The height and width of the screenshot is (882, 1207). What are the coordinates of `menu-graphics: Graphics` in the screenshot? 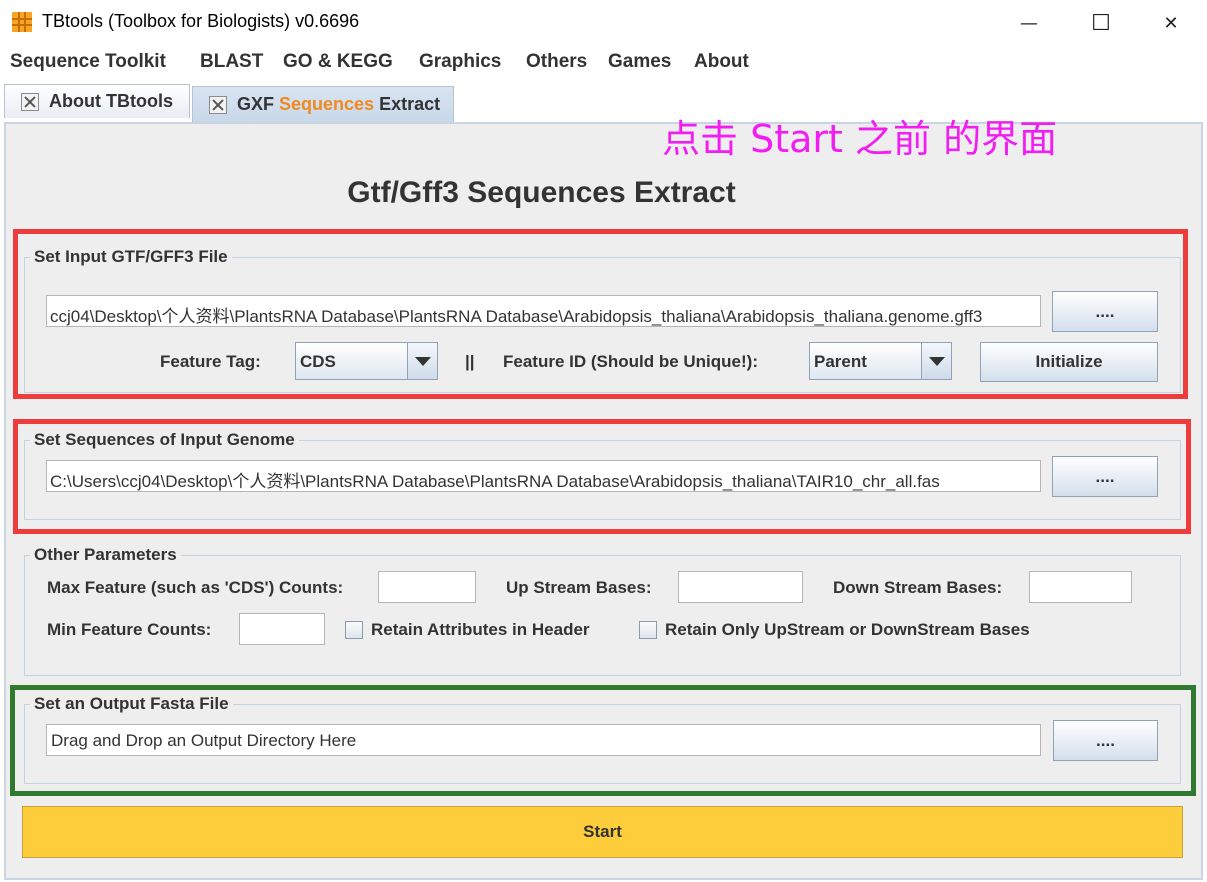 It's located at (460, 62).